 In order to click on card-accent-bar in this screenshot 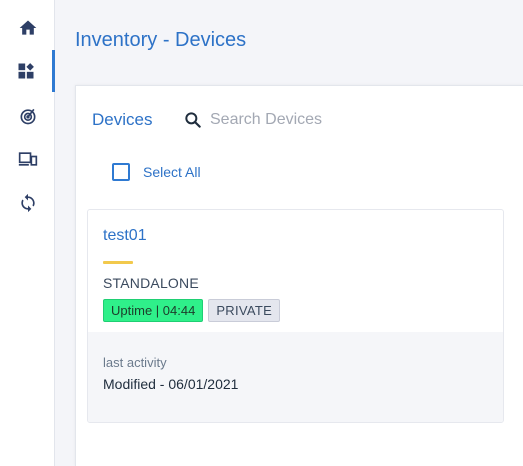, I will do `click(118, 262)`.